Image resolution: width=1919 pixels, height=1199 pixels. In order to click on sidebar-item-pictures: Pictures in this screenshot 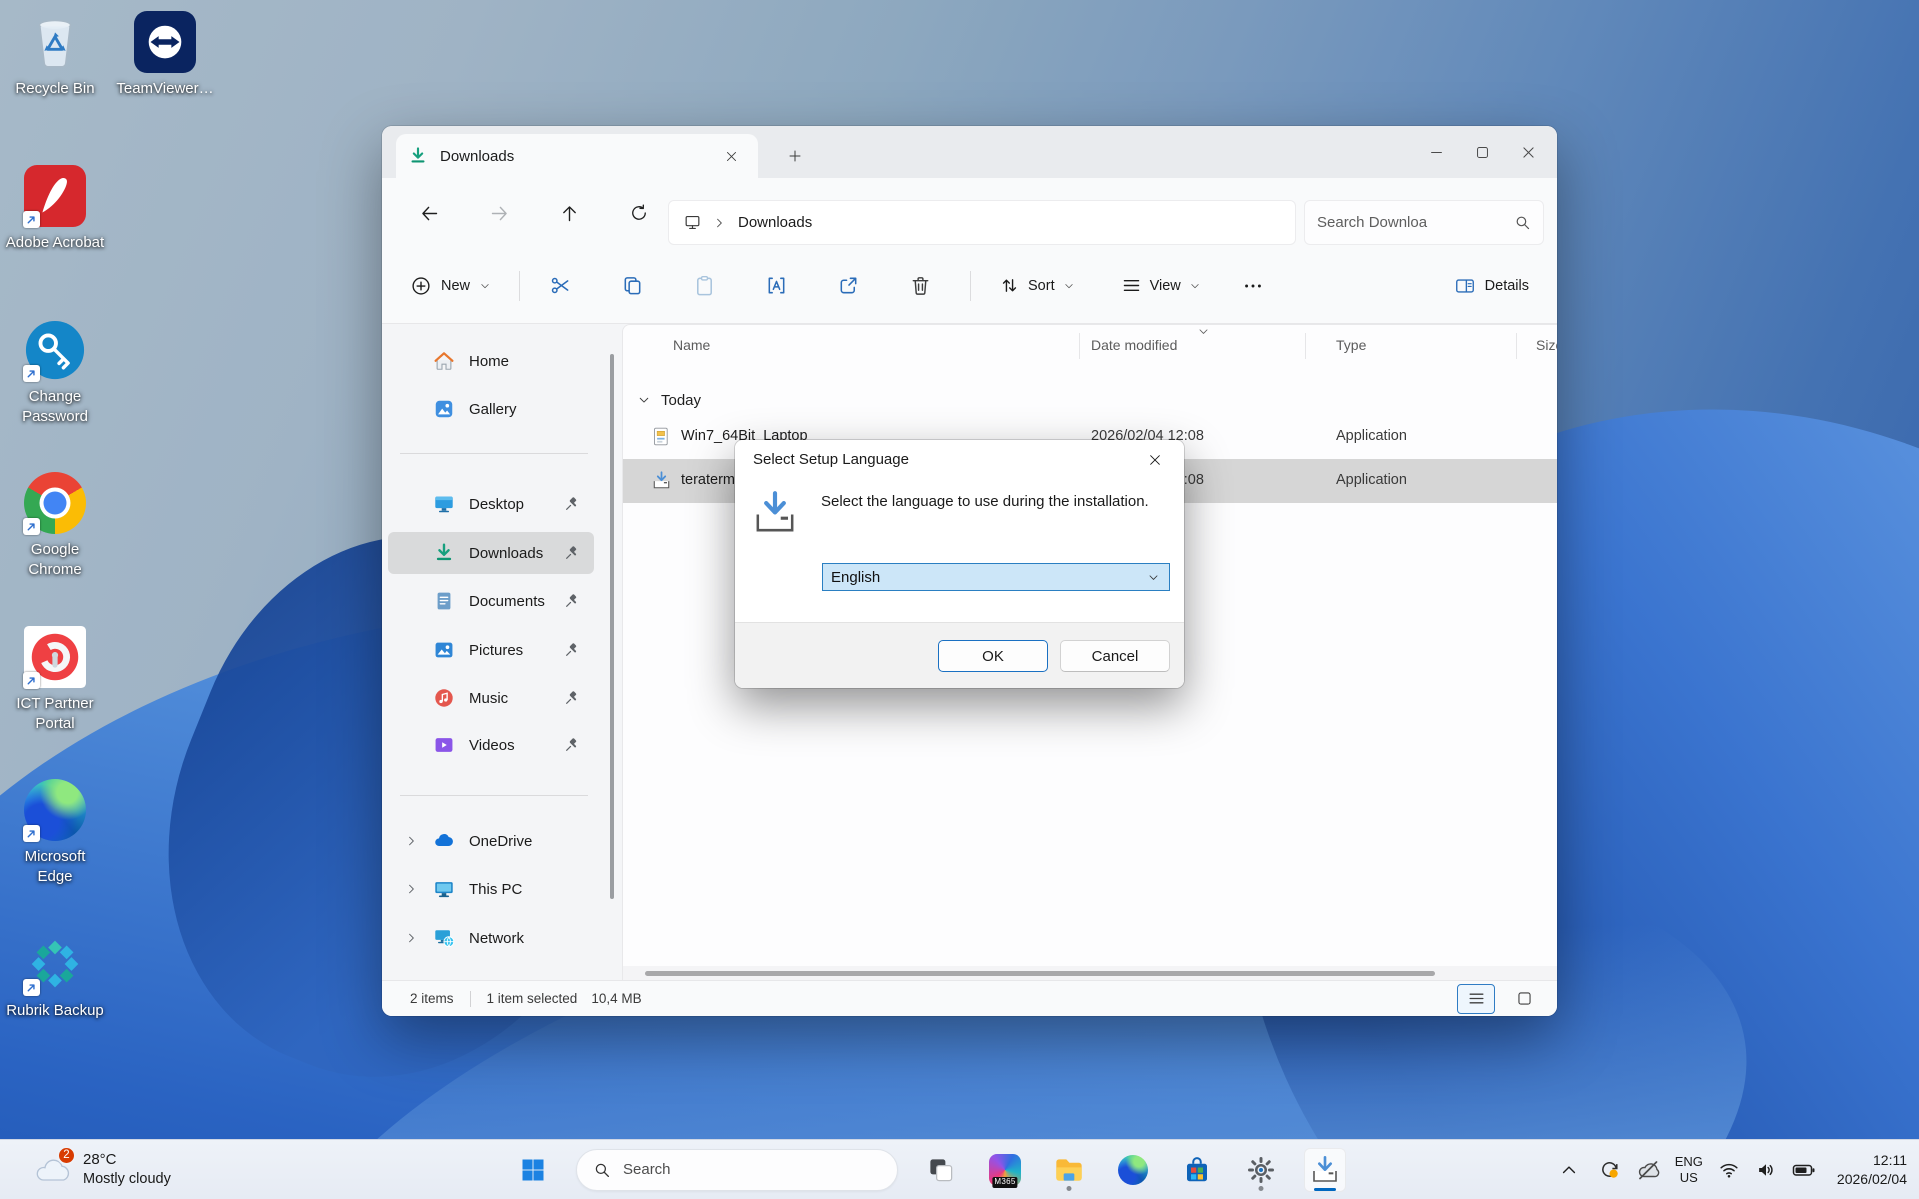, I will do `click(491, 650)`.